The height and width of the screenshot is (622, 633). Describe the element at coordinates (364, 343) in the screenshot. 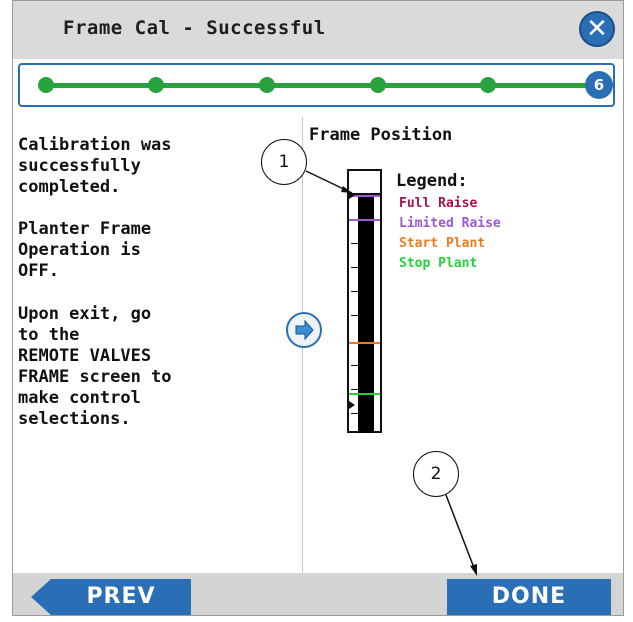

I see `start-plant-marker` at that location.